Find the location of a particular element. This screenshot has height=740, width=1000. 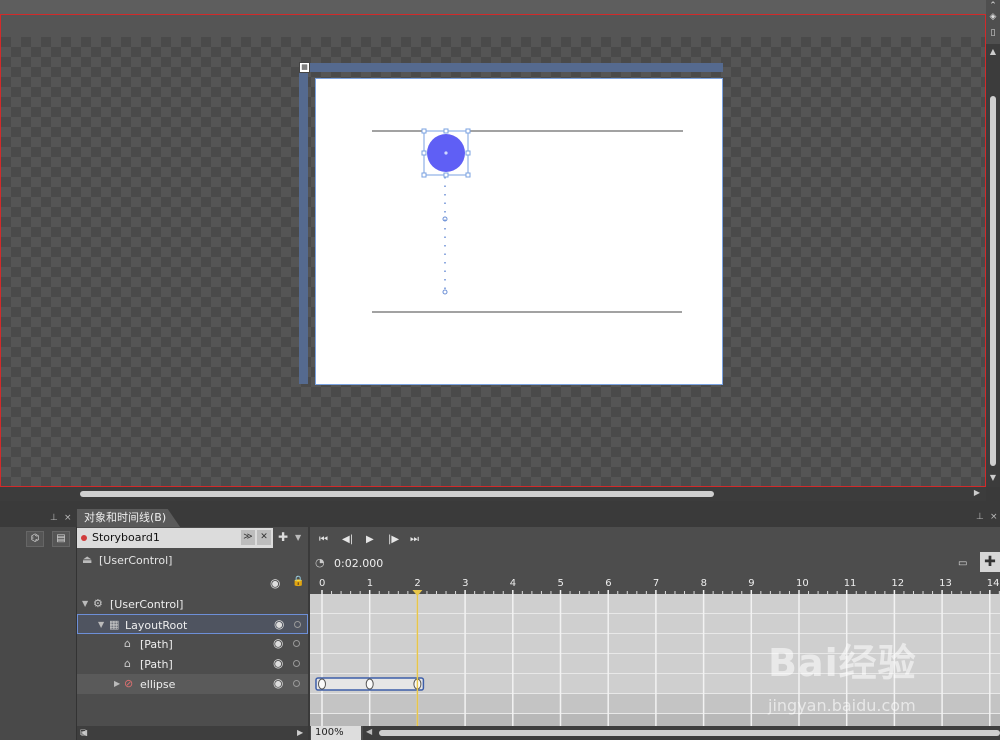

visibility-header-eye-icon: ◉ is located at coordinates (275, 583).